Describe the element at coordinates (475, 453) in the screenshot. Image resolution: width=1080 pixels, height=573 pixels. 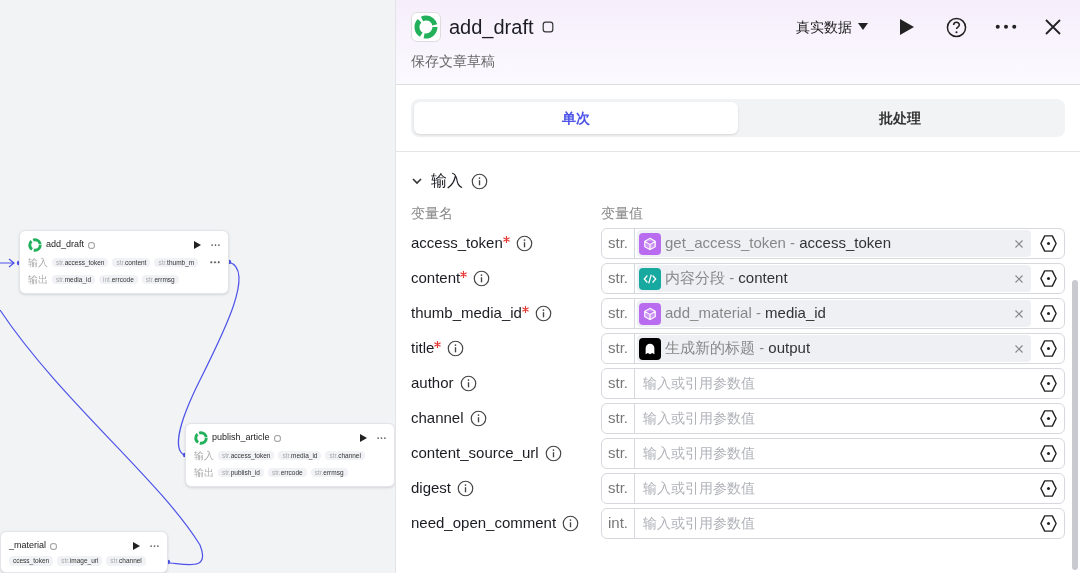
I see `param-name: content_source_url` at that location.